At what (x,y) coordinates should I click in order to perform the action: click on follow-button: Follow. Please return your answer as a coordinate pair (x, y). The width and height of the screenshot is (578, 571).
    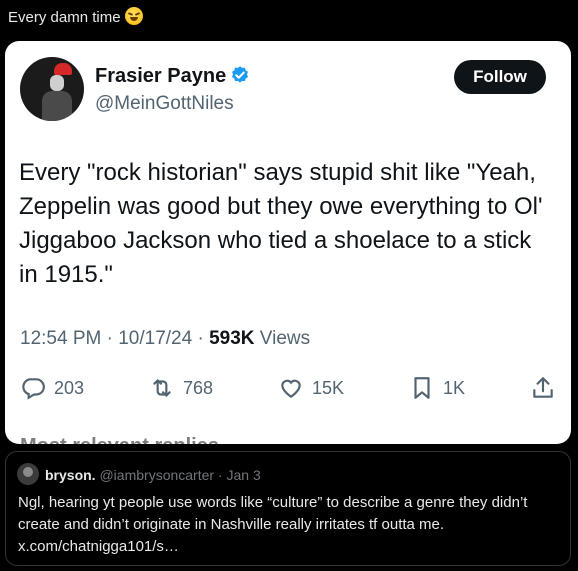
    Looking at the image, I should click on (500, 77).